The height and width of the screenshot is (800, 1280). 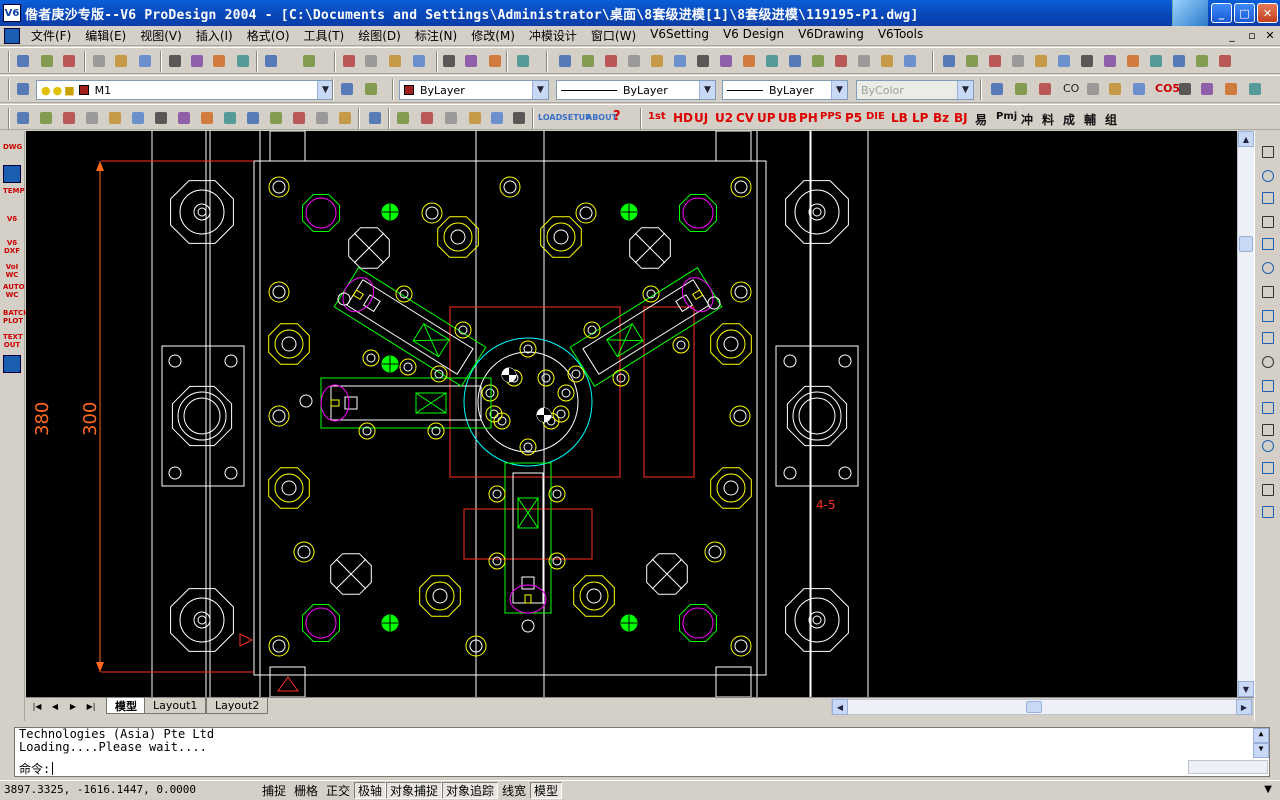 I want to click on menu-item: 标注(N), so click(x=436, y=35).